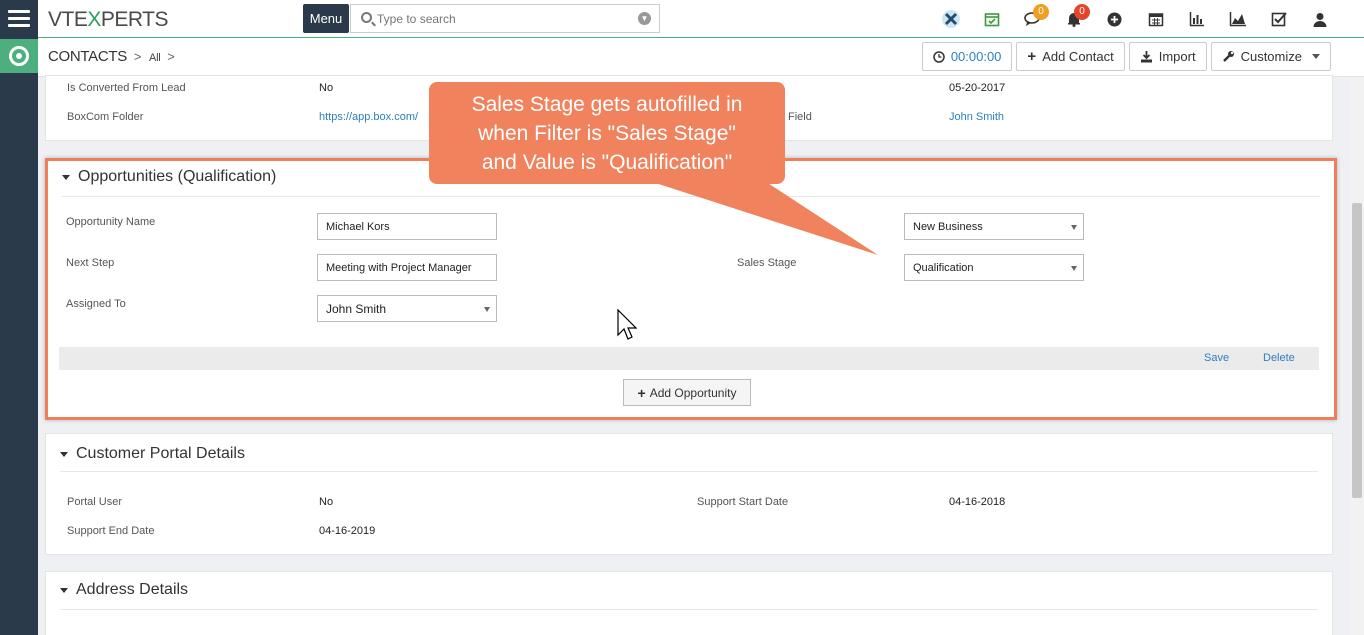 The height and width of the screenshot is (635, 1364). I want to click on page-scrollbar, so click(1357, 356).